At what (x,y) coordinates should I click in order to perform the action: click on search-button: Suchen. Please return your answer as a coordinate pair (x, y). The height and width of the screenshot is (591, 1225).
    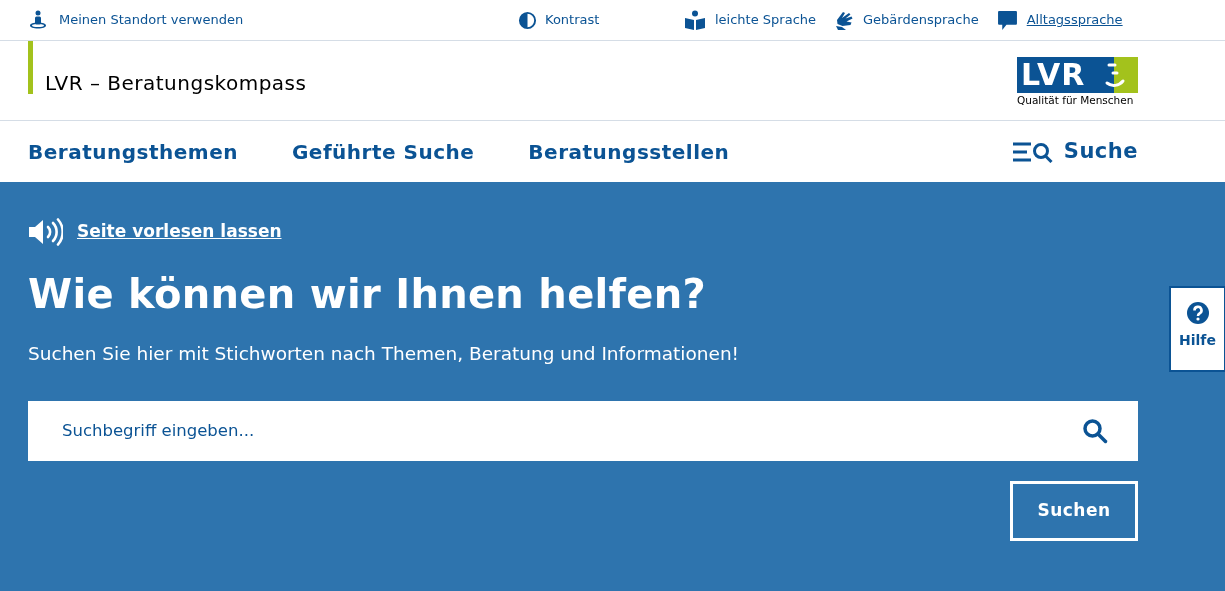
    Looking at the image, I should click on (1074, 510).